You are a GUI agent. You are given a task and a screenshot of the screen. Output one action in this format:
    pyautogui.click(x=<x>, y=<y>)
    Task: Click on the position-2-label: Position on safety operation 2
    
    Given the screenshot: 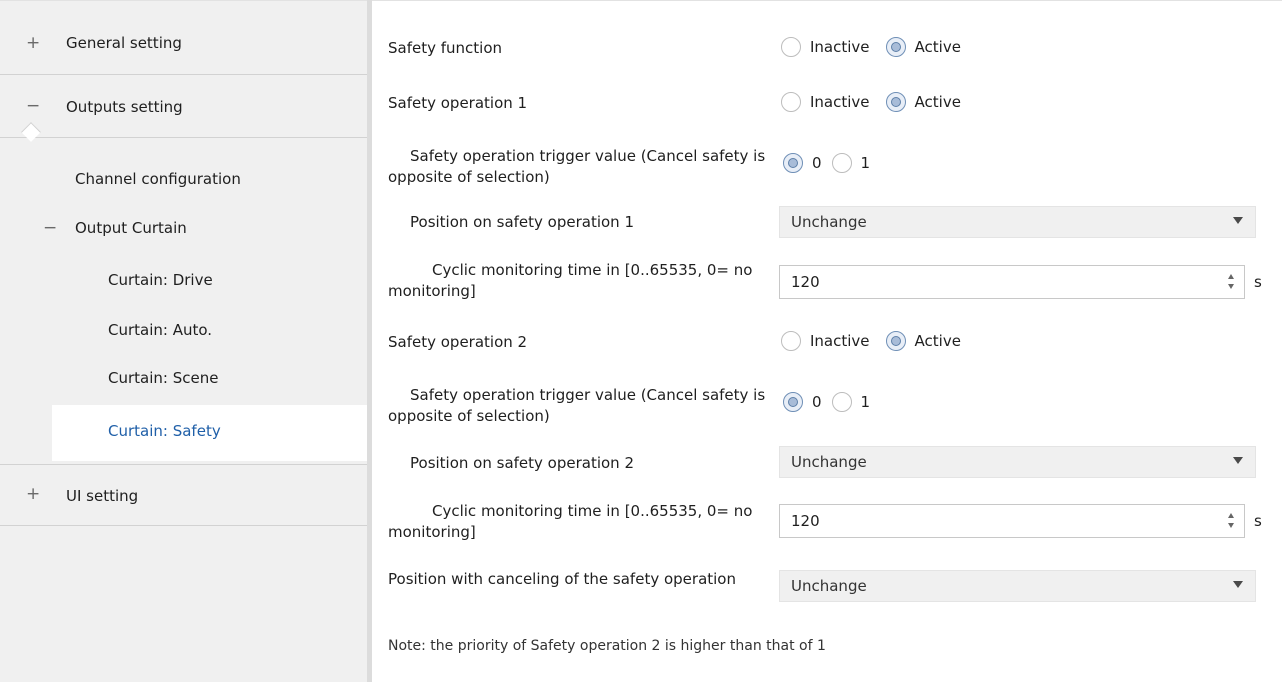 What is the action you would take?
    pyautogui.click(x=522, y=463)
    